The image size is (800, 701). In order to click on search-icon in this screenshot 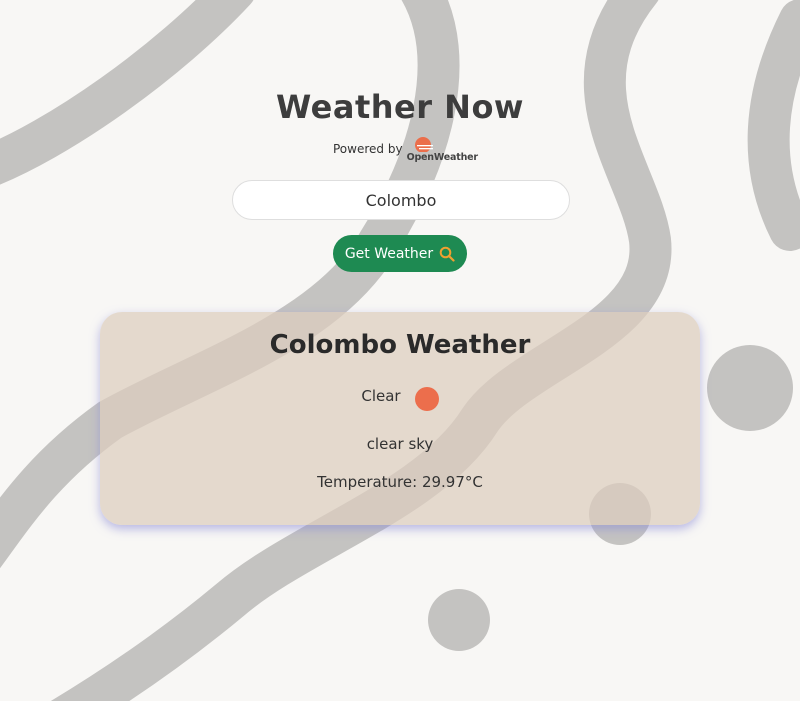, I will do `click(447, 254)`.